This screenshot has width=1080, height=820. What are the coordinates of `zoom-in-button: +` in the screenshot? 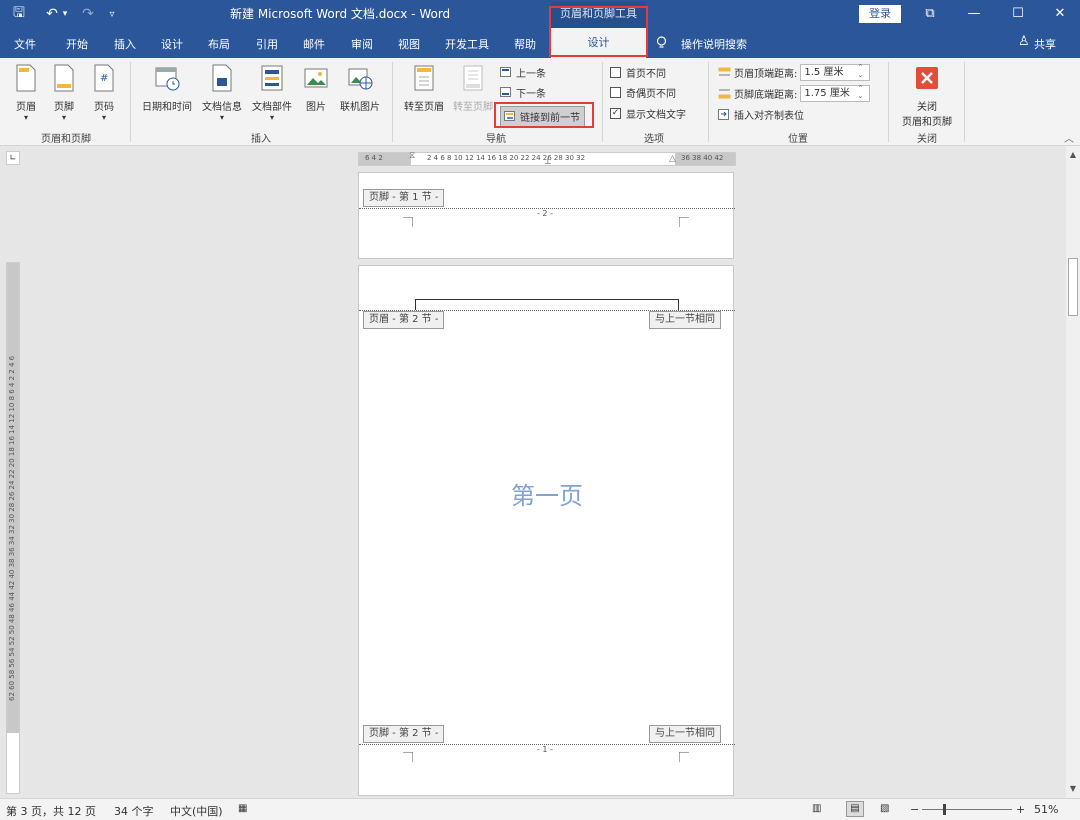 It's located at (1020, 809).